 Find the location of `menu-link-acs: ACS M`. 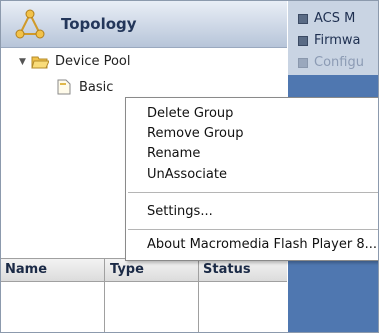

menu-link-acs: ACS M is located at coordinates (326, 18).